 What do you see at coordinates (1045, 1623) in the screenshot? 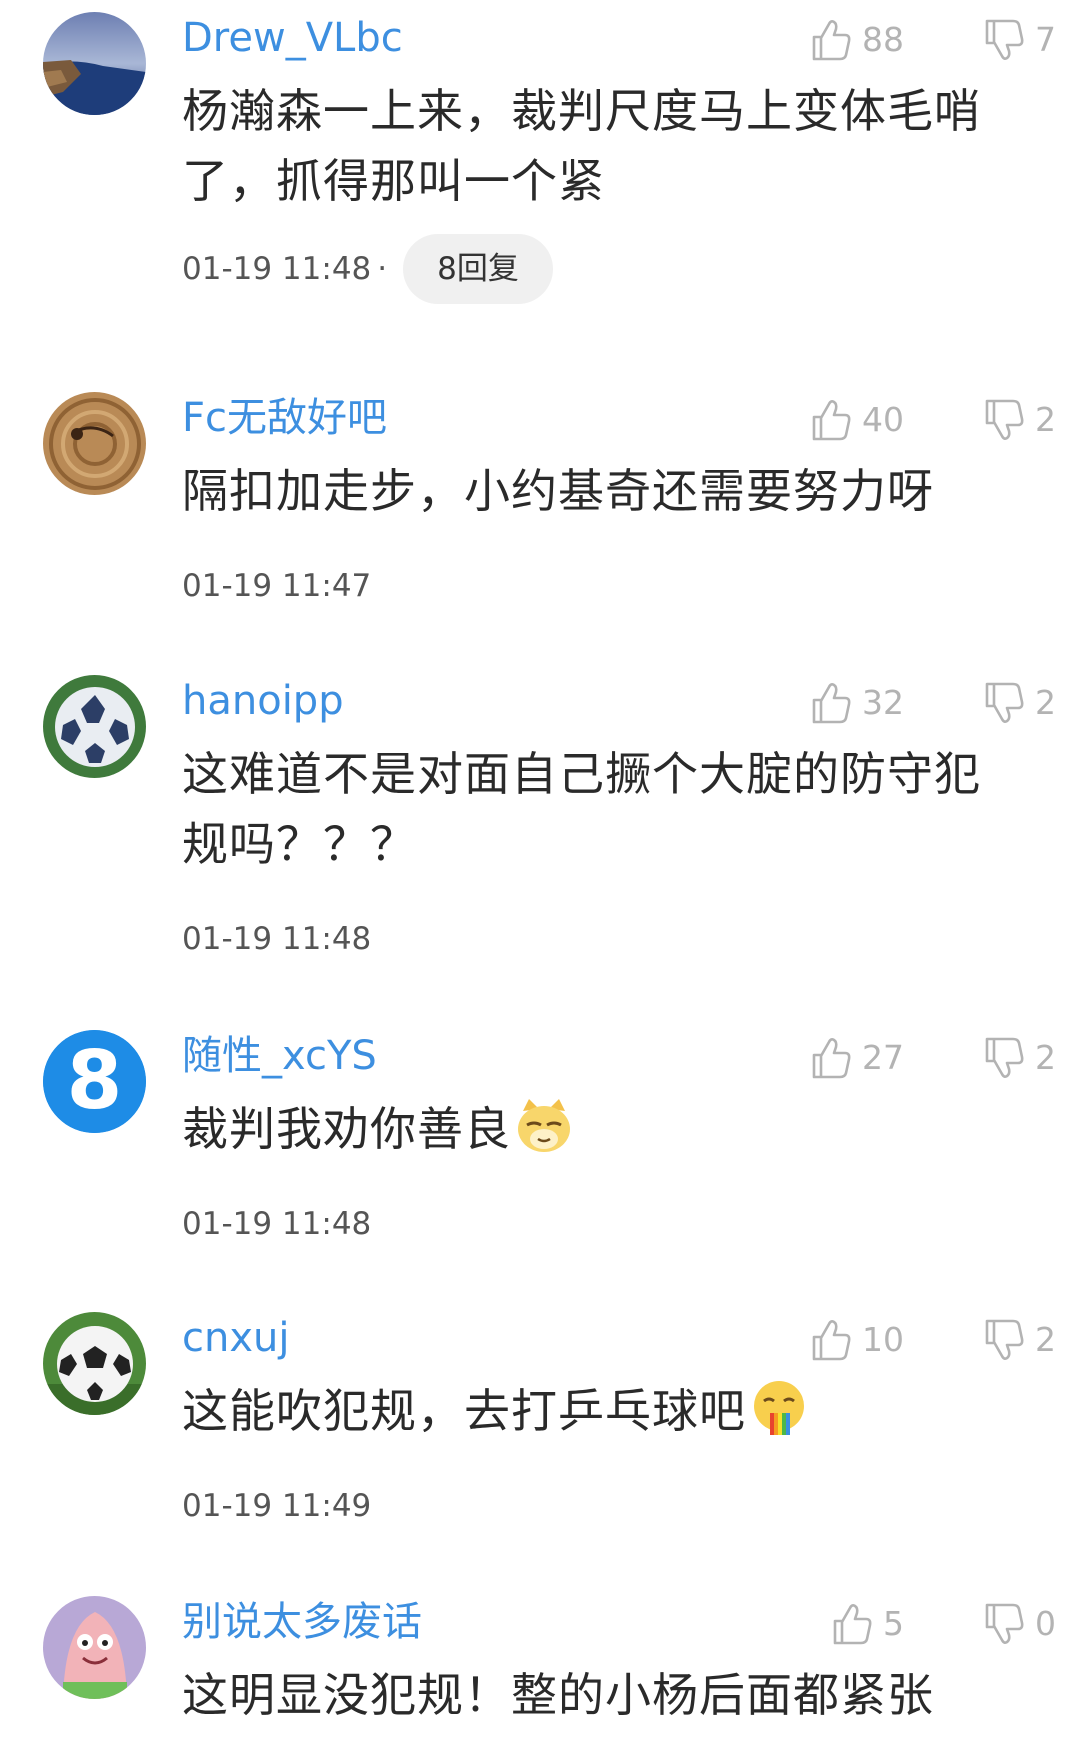
I see `dislike-count: 0` at bounding box center [1045, 1623].